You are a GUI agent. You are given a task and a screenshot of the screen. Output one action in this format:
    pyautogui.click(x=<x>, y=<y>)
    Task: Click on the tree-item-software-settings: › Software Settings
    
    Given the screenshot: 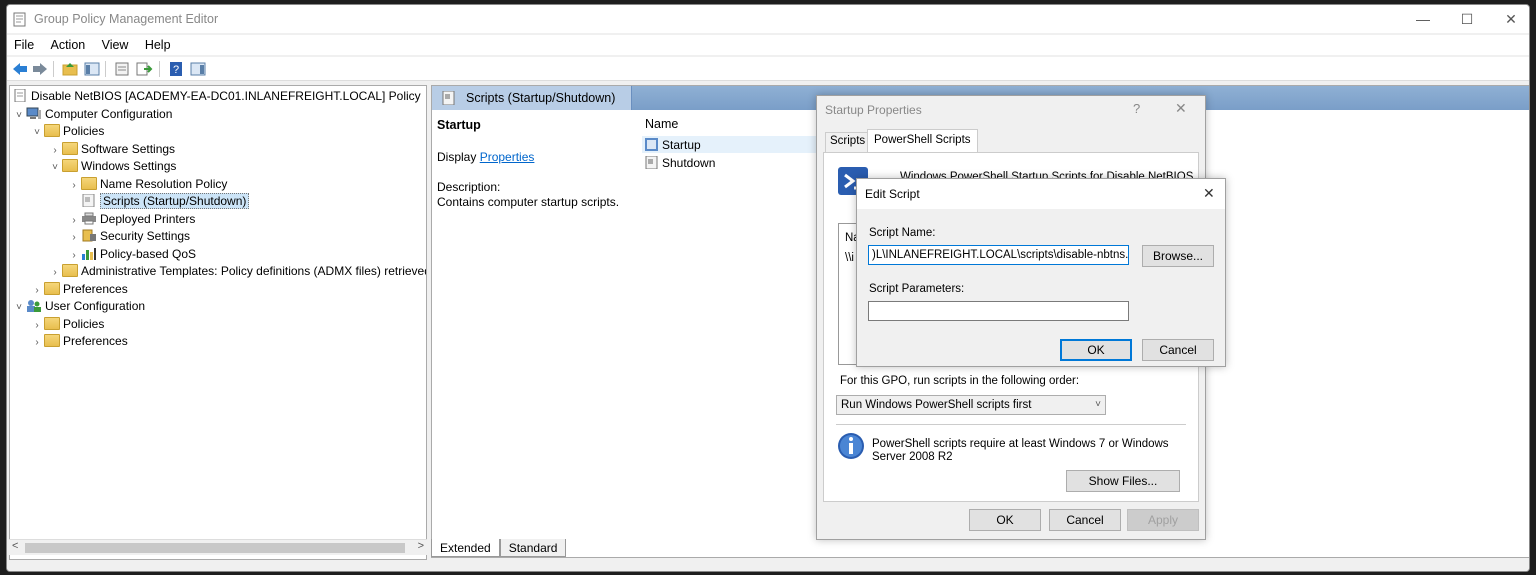 What is the action you would take?
    pyautogui.click(x=111, y=149)
    